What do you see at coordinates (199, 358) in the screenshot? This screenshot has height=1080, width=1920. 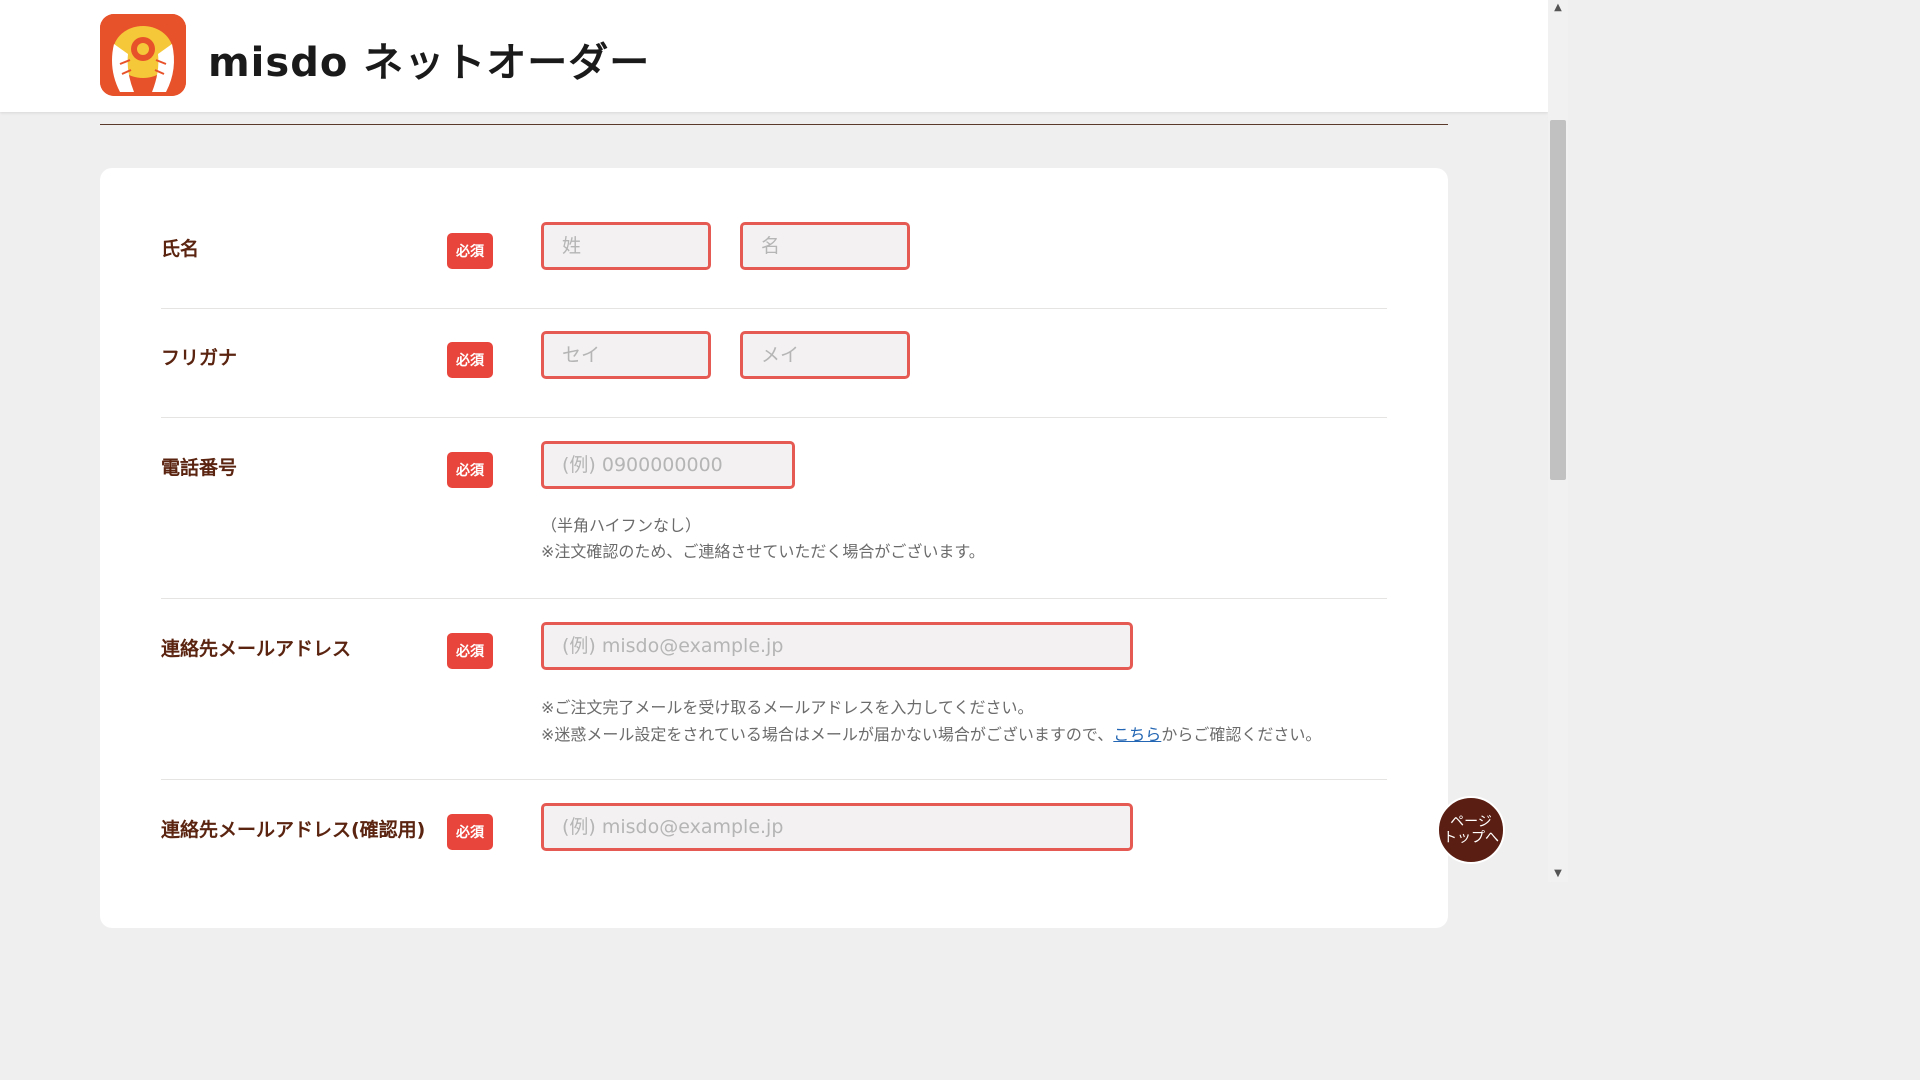 I see `furigana-label: フリガナ` at bounding box center [199, 358].